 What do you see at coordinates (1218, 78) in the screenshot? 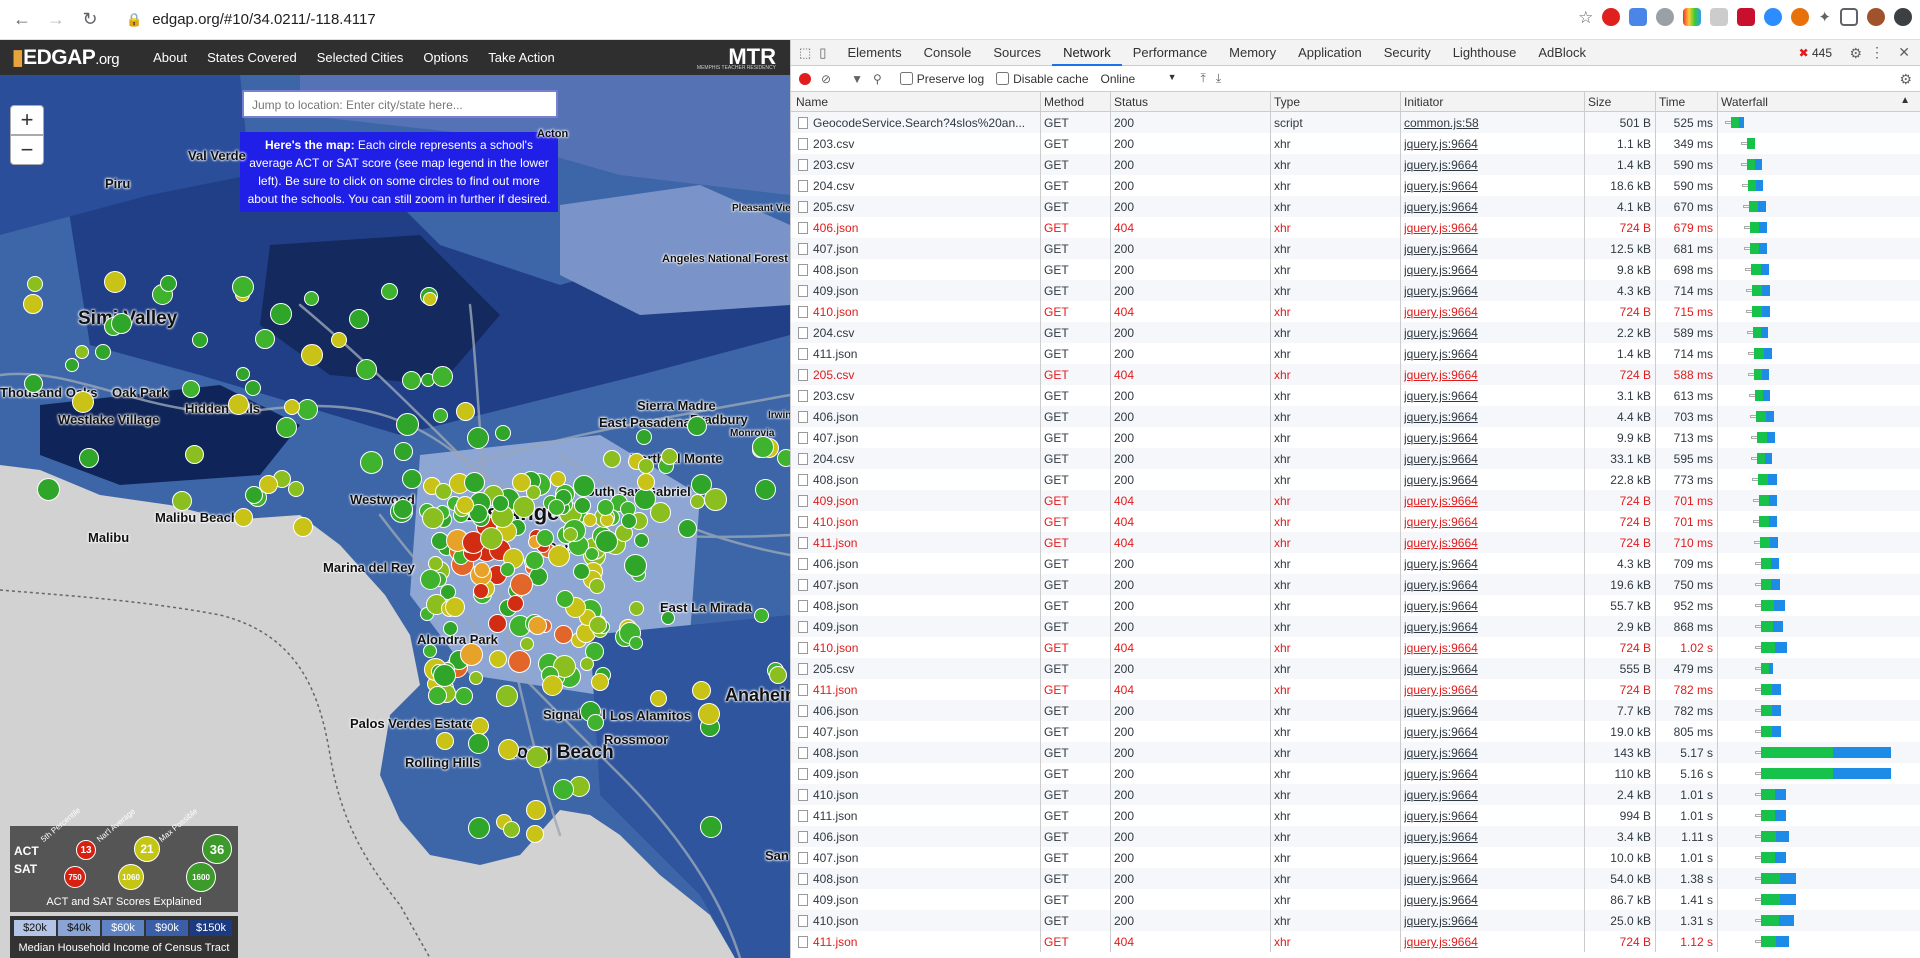
I see `export-har-icon: ⤓` at bounding box center [1218, 78].